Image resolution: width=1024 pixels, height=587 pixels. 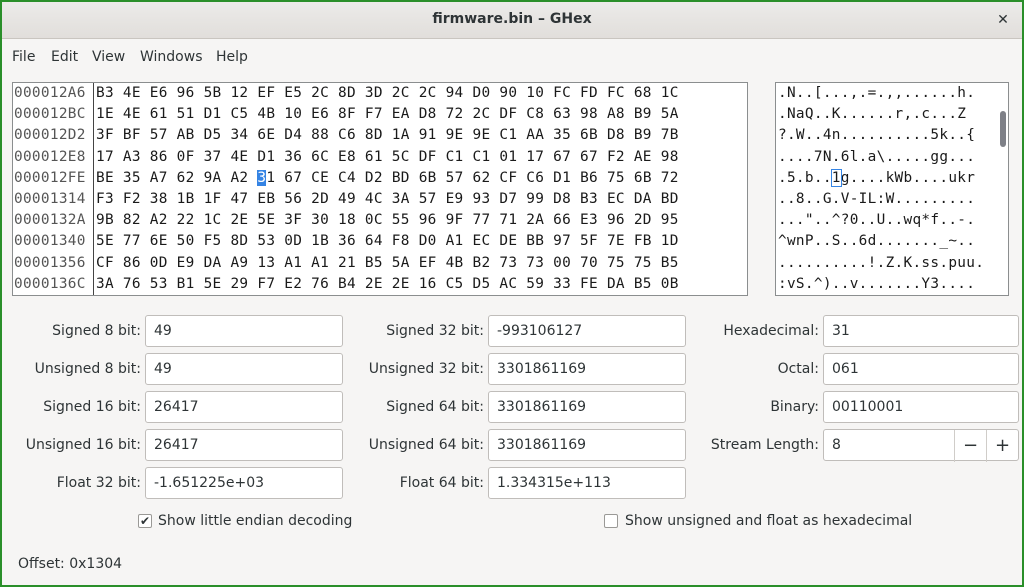 What do you see at coordinates (244, 369) in the screenshot?
I see `unsigned-8-field: 49` at bounding box center [244, 369].